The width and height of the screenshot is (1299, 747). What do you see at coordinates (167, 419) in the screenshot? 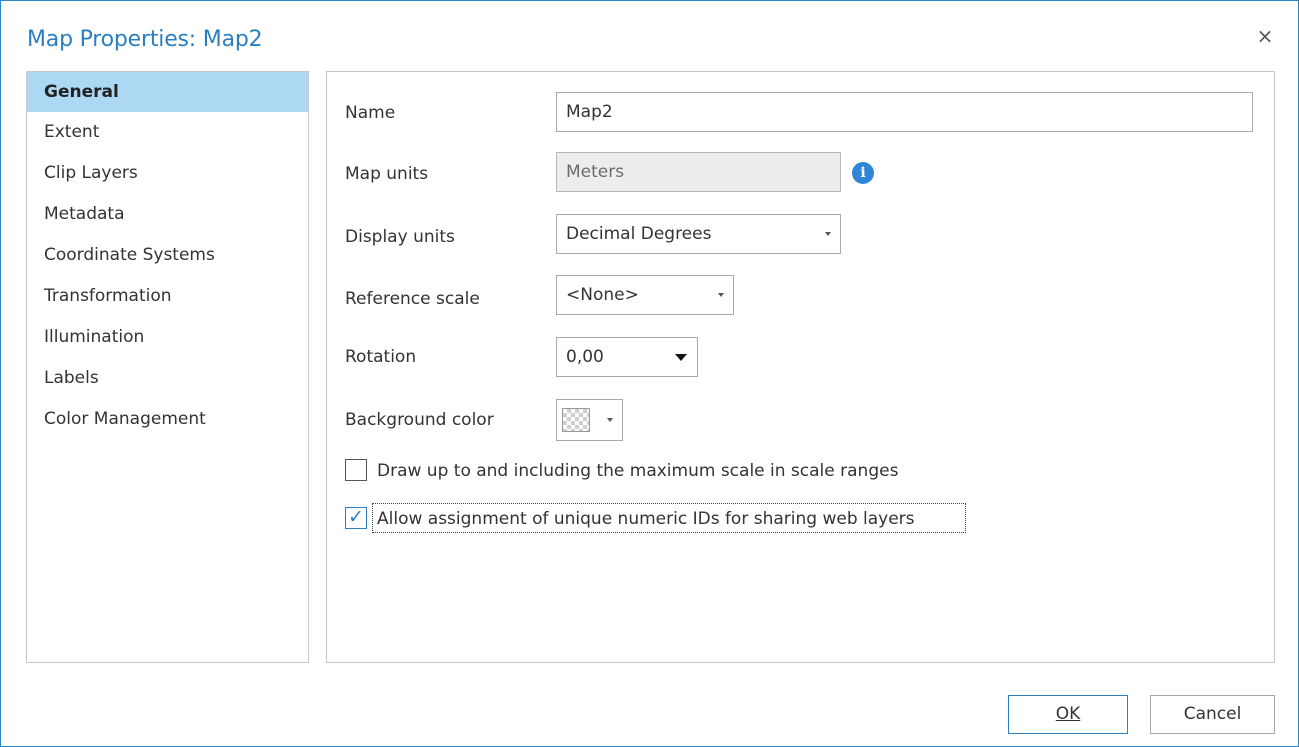
I see `sidebar-item-color-management: Color Management` at bounding box center [167, 419].